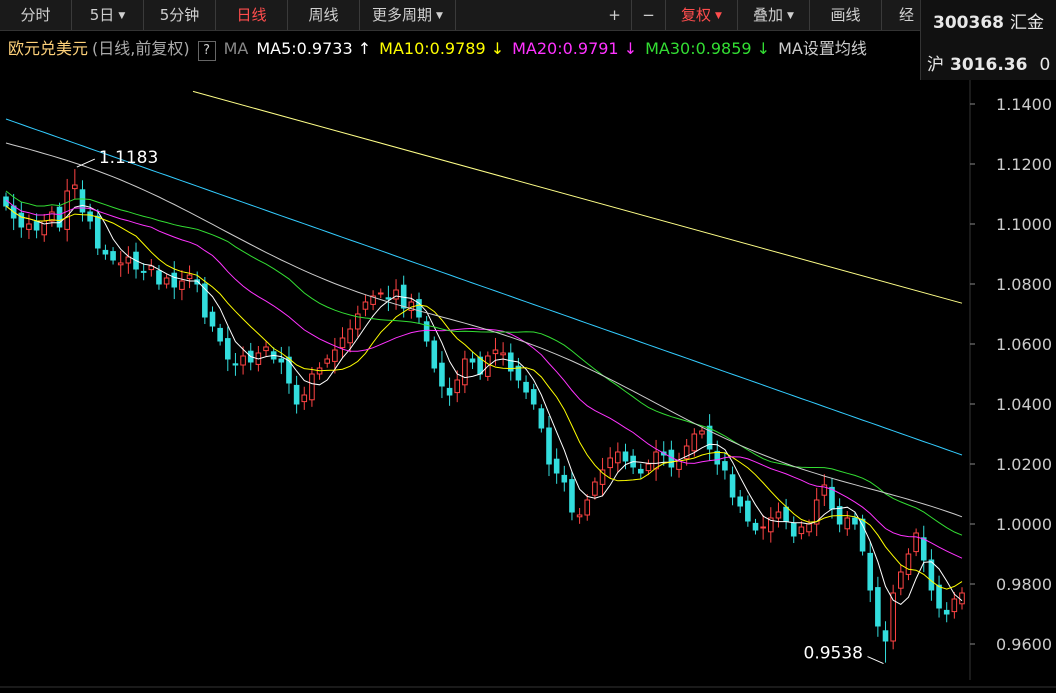 This screenshot has height=693, width=1056. What do you see at coordinates (1024, 404) in the screenshot?
I see `y-tick-label: 1.0400` at bounding box center [1024, 404].